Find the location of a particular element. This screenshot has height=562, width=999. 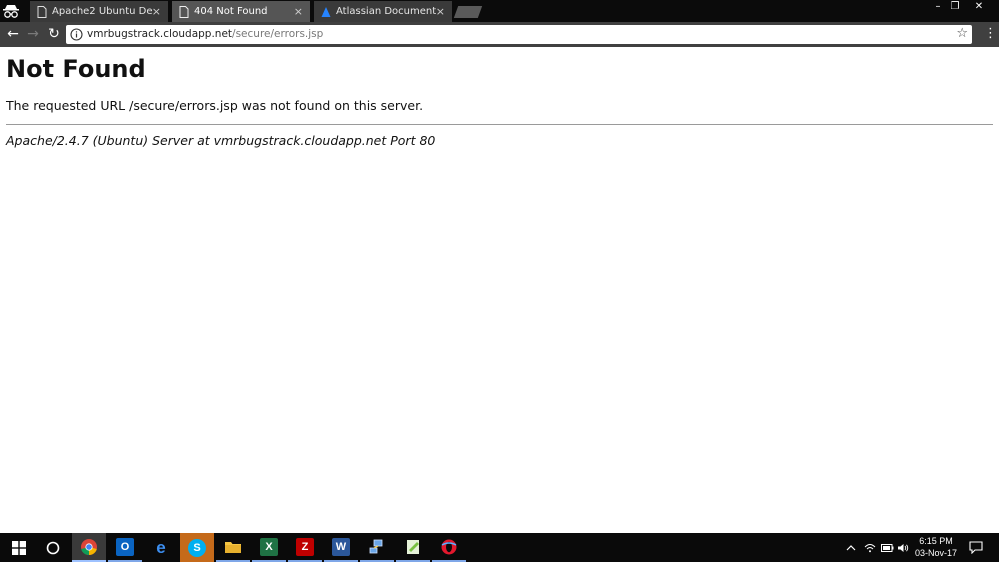

back-button: ← is located at coordinates (13, 34).